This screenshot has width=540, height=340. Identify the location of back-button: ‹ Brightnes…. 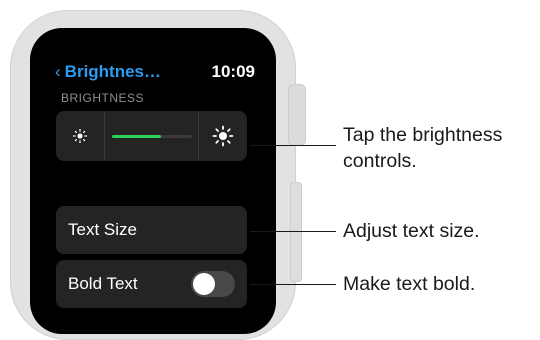
(108, 72).